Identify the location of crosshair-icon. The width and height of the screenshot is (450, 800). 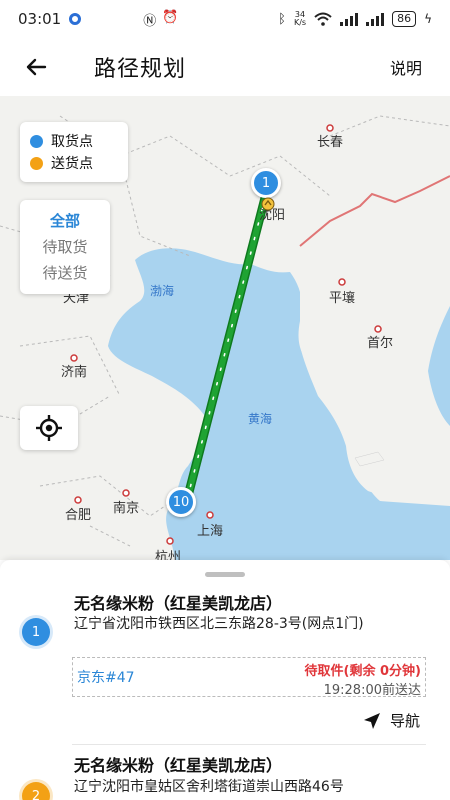
(49, 428).